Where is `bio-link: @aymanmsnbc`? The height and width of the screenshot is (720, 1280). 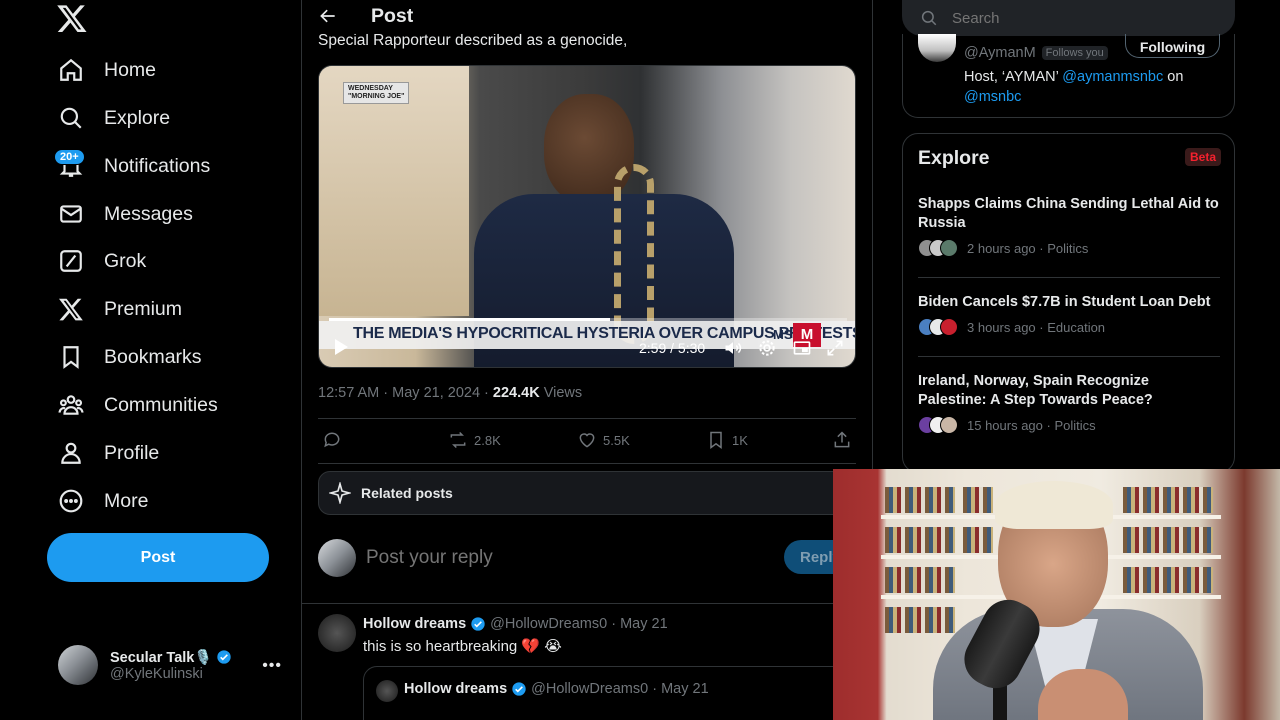
bio-link: @aymanmsnbc is located at coordinates (1112, 77).